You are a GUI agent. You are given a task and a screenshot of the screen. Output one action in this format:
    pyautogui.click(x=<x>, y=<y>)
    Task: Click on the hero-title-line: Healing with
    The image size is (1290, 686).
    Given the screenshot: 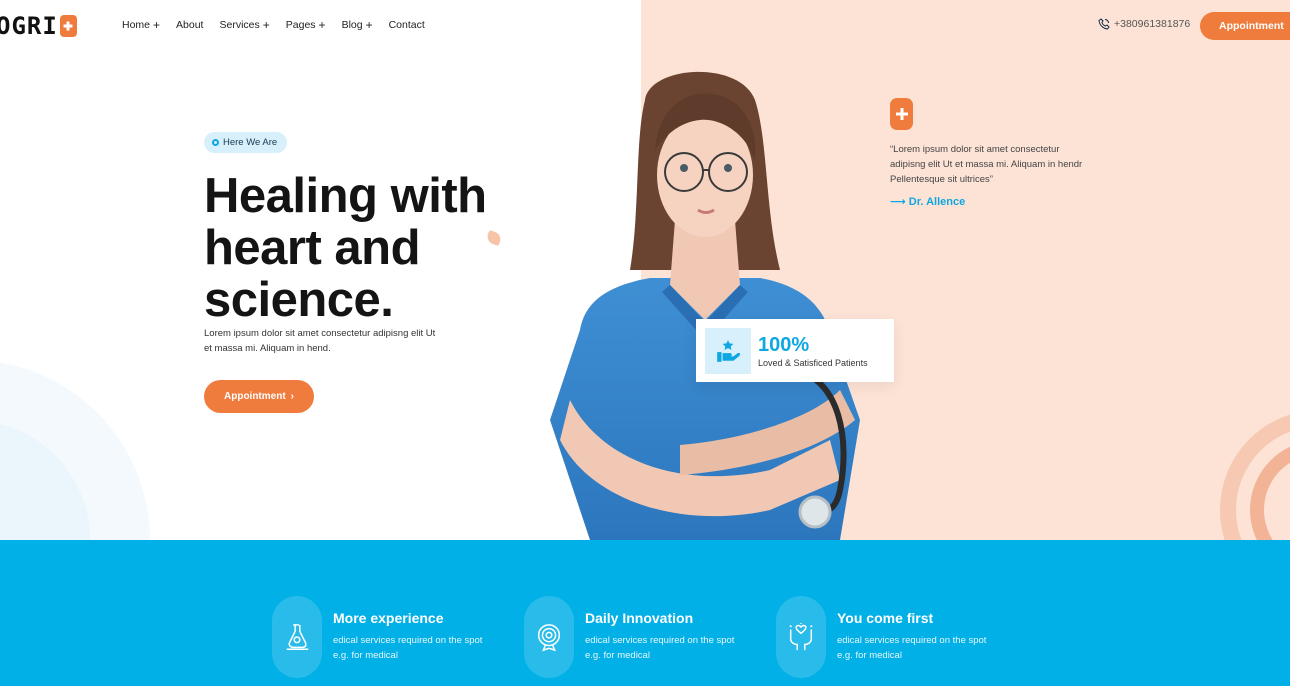 What is the action you would take?
    pyautogui.click(x=345, y=196)
    